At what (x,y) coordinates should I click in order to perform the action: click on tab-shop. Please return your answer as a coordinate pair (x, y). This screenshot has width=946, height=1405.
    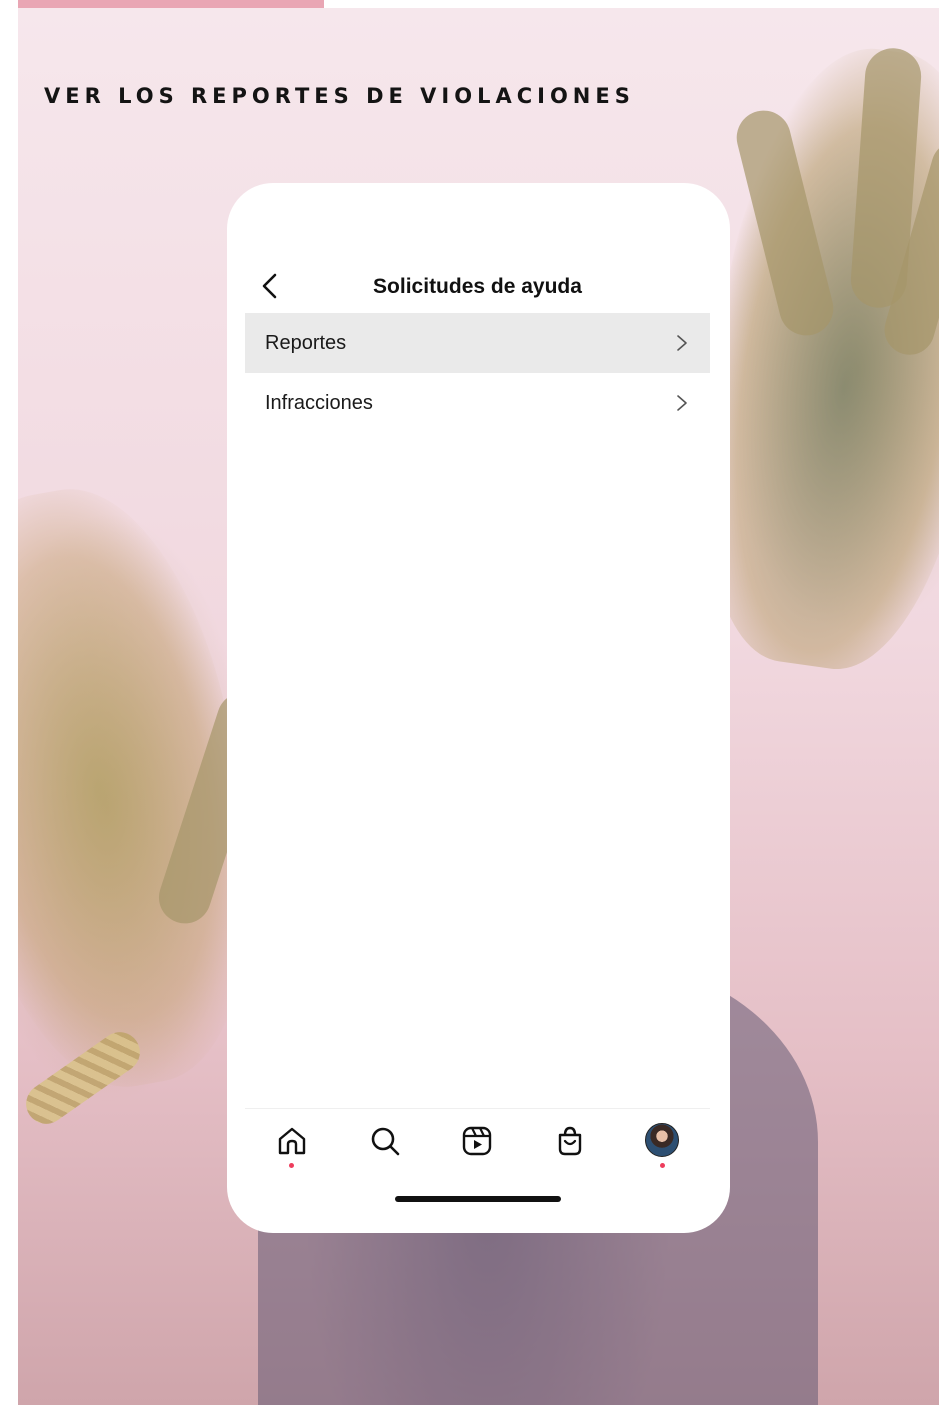
    Looking at the image, I should click on (570, 1146).